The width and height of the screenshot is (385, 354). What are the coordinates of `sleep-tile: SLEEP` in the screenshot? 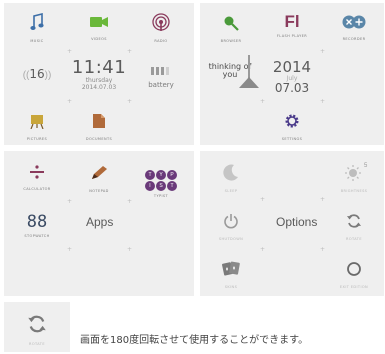 It's located at (231, 178).